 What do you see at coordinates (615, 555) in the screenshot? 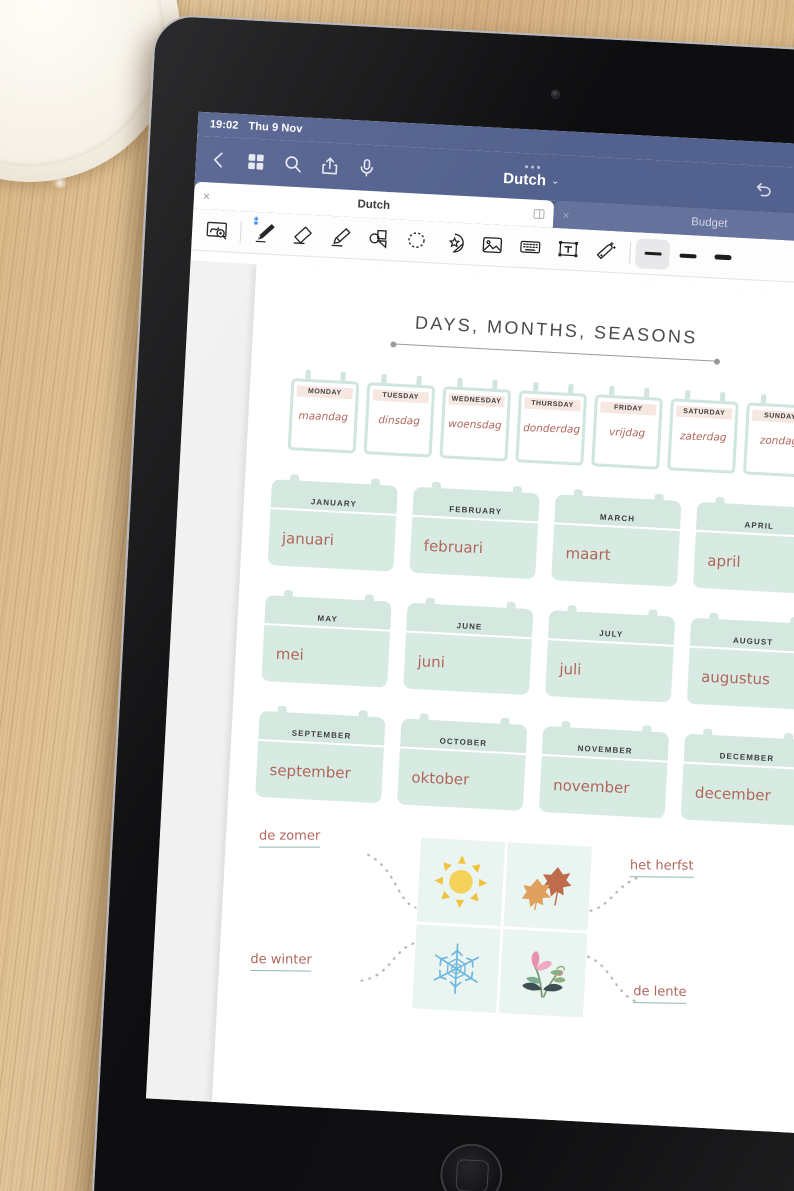
I see `month-body: maart` at bounding box center [615, 555].